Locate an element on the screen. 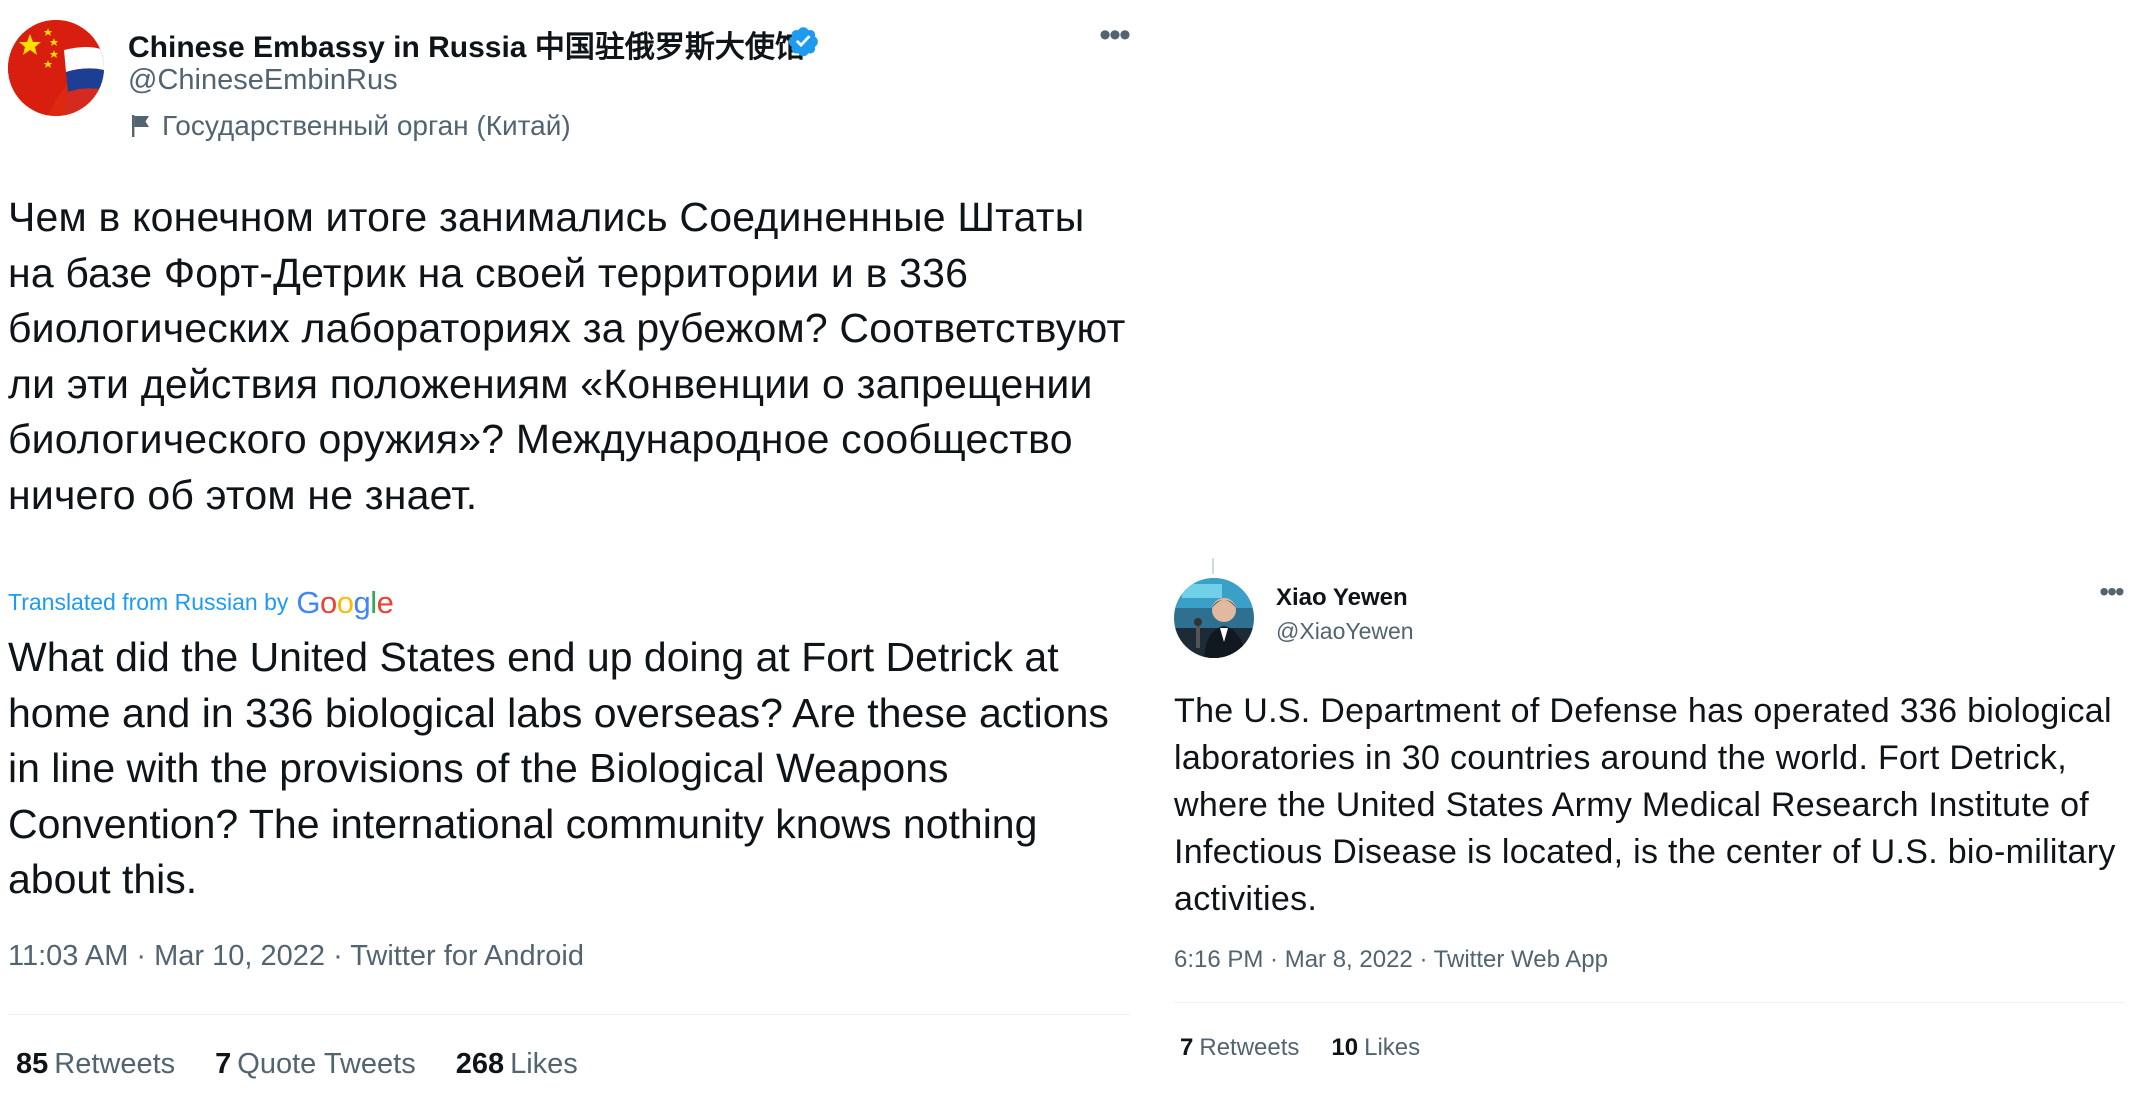 The image size is (2132, 1096). likes-count: 10 is located at coordinates (1345, 1047).